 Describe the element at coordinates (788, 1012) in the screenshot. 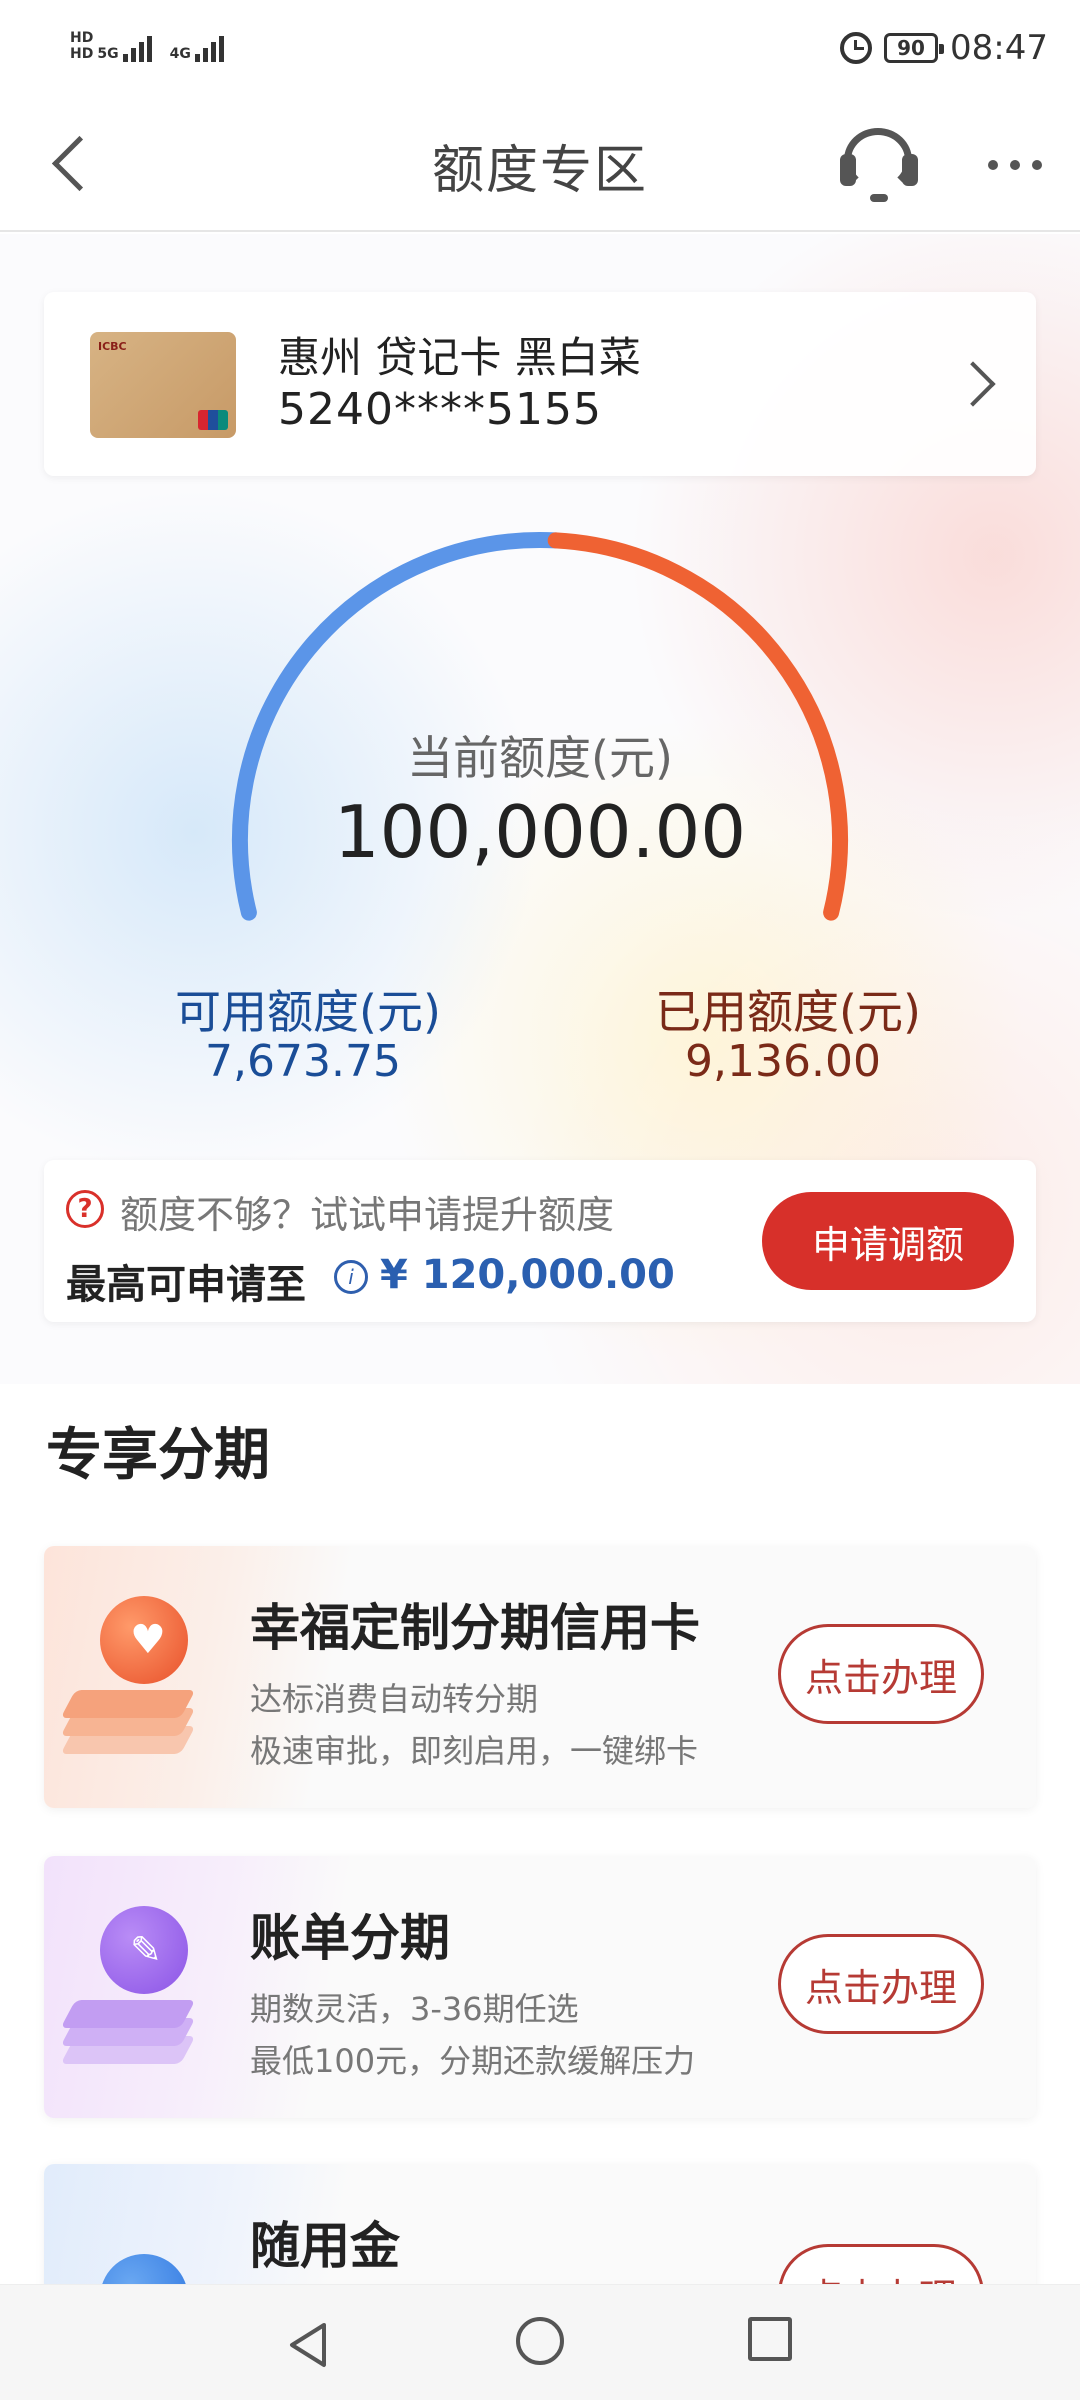

I see `used-limit-label: 已用额度(元)` at that location.